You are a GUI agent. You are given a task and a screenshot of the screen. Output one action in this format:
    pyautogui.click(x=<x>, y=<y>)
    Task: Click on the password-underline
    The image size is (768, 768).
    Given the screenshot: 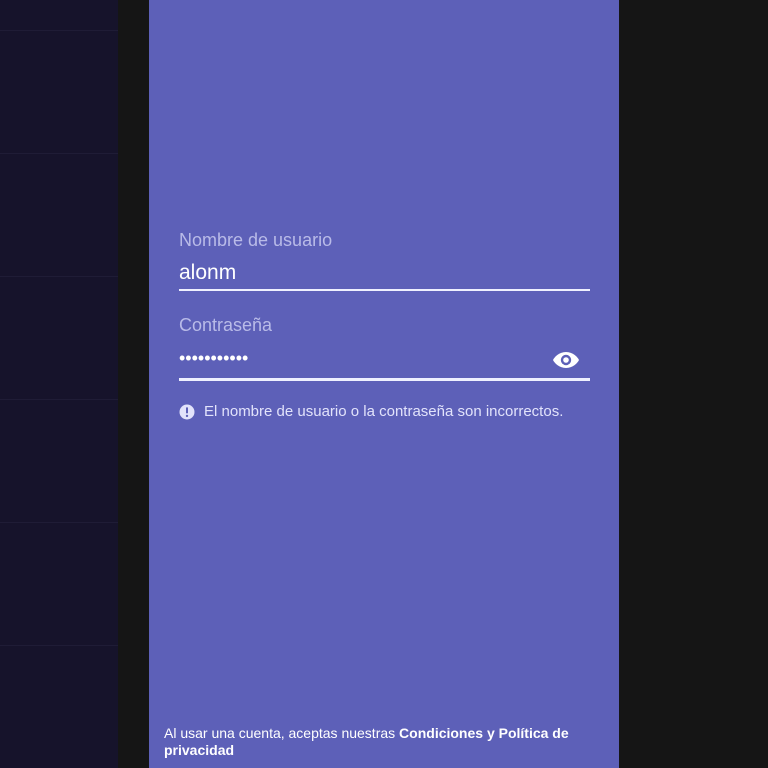 What is the action you would take?
    pyautogui.click(x=384, y=379)
    